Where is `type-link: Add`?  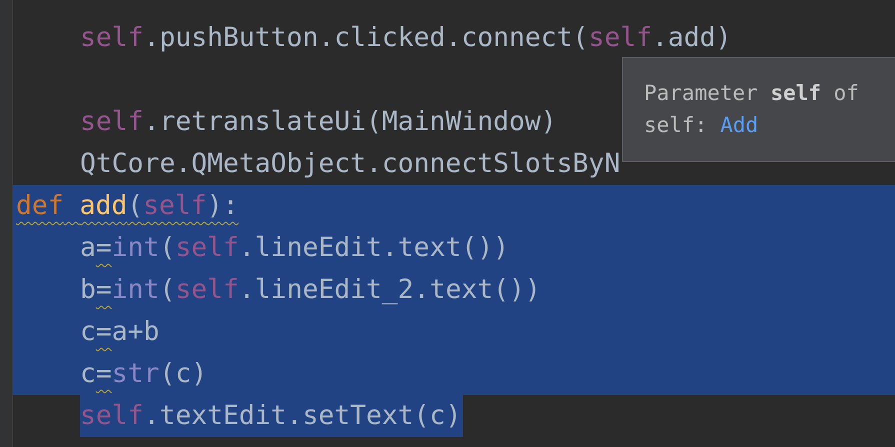 type-link: Add is located at coordinates (739, 125).